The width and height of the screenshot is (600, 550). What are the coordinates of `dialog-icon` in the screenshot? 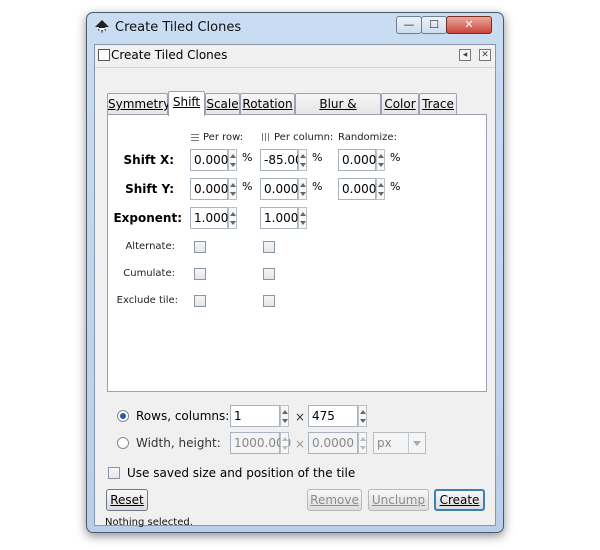 It's located at (104, 55).